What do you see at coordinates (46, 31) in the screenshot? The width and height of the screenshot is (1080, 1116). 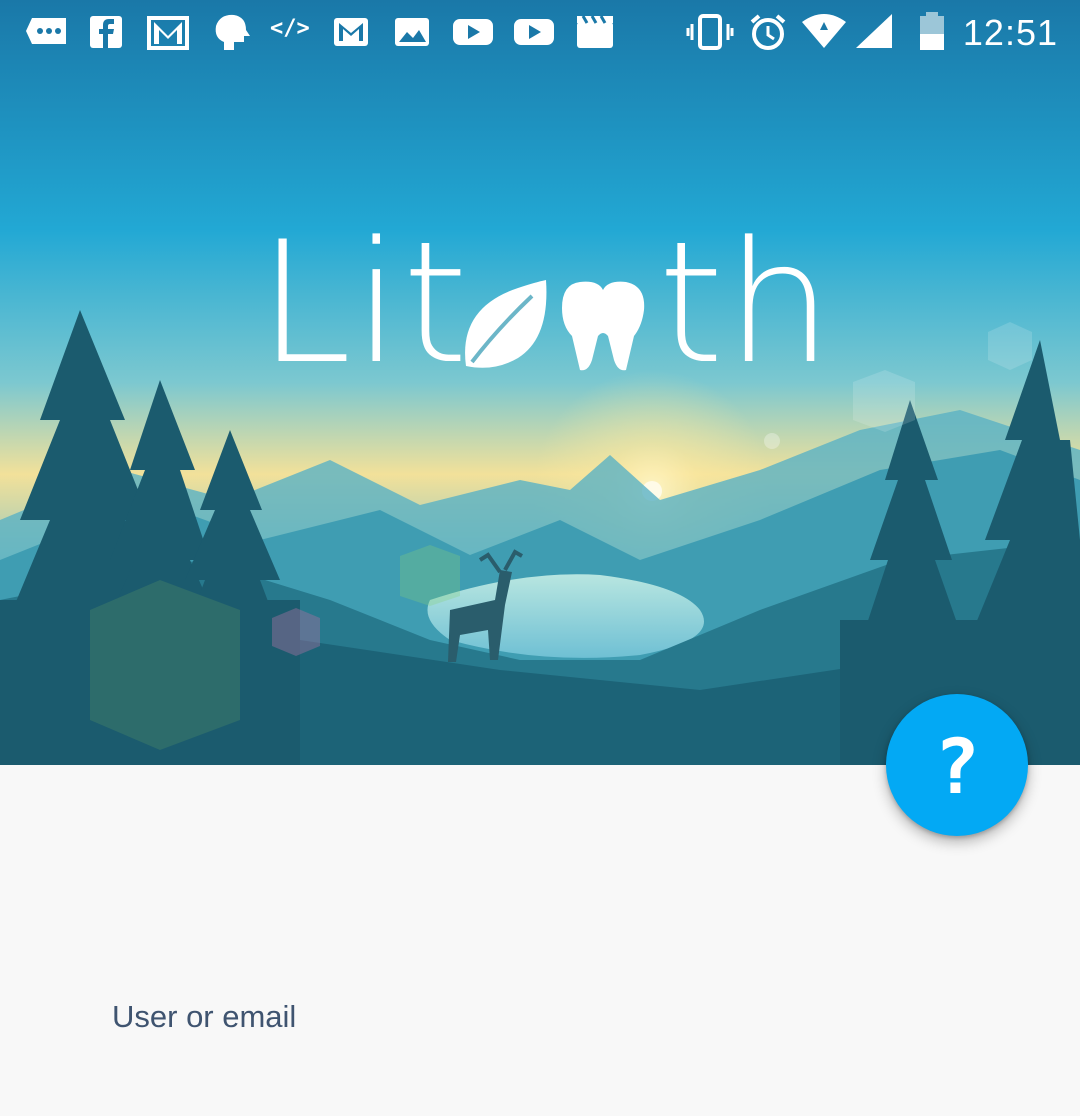 I see `messages-icon` at bounding box center [46, 31].